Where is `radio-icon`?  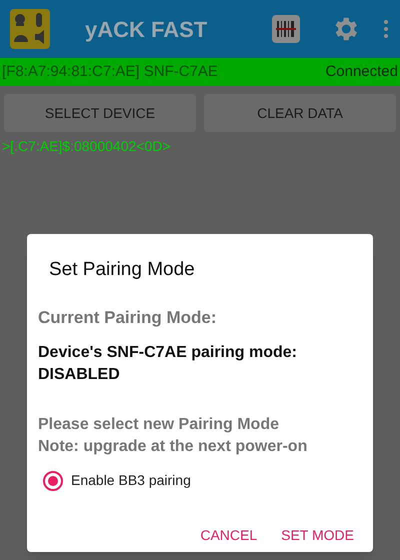 radio-icon is located at coordinates (53, 480).